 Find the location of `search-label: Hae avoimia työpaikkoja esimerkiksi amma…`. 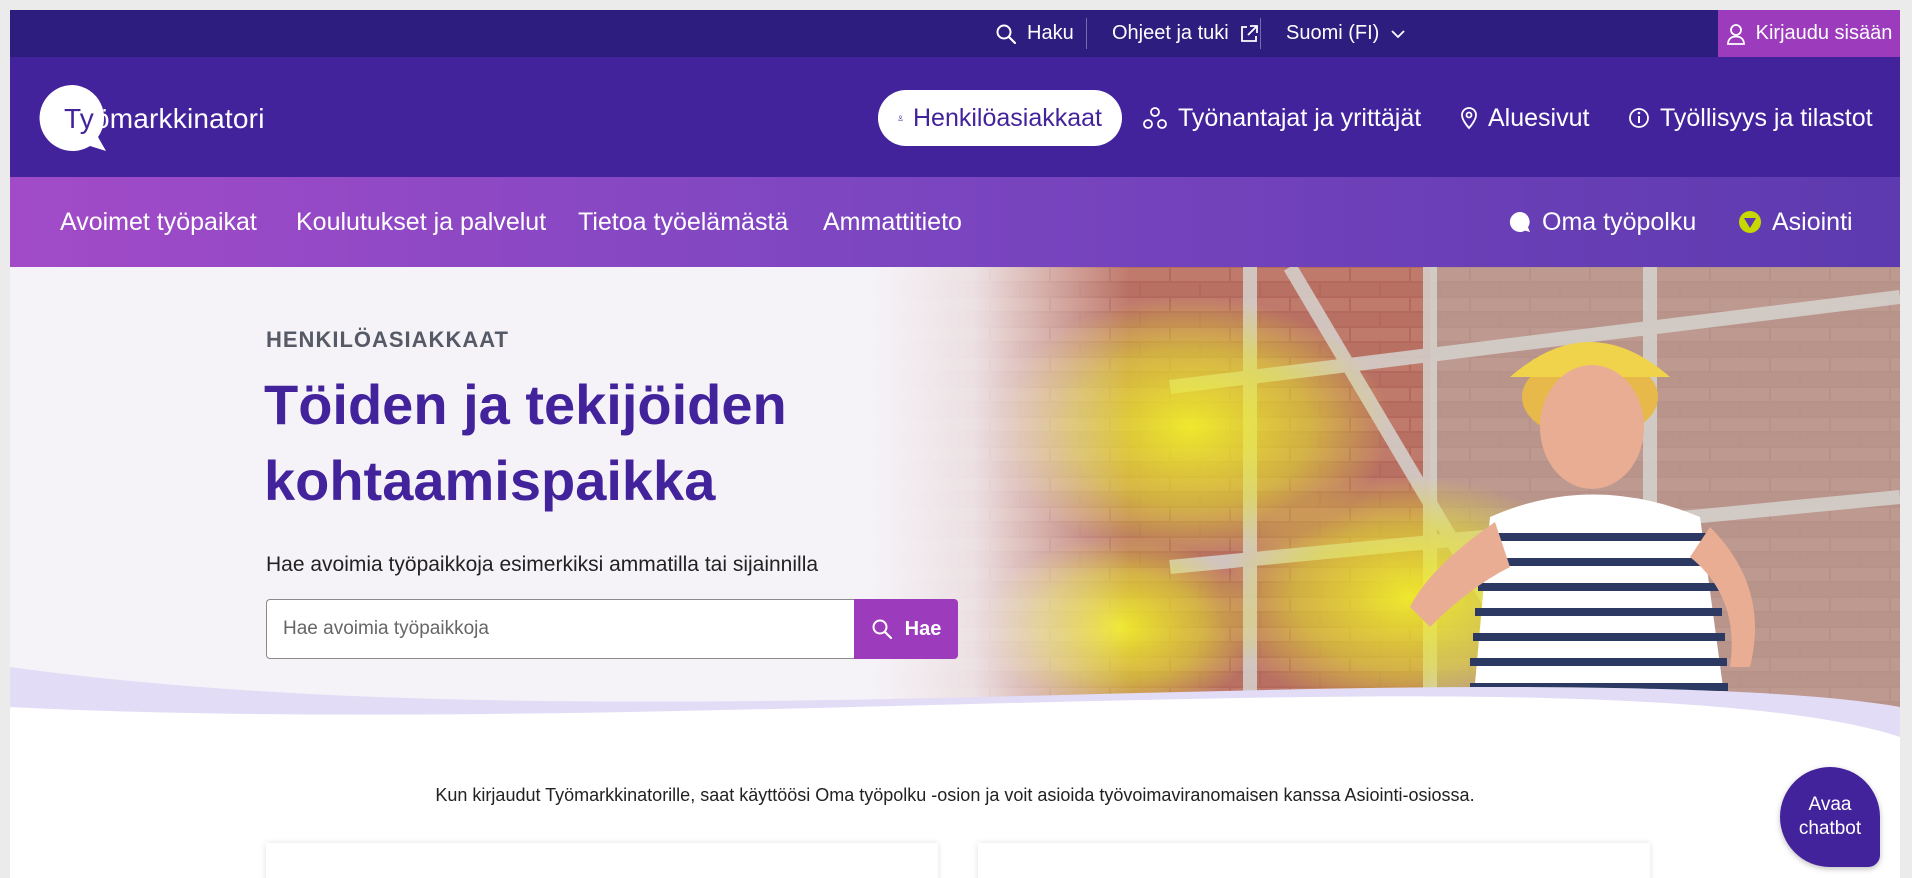

search-label: Hae avoimia työpaikkoja esimerkiksi amma… is located at coordinates (542, 564).